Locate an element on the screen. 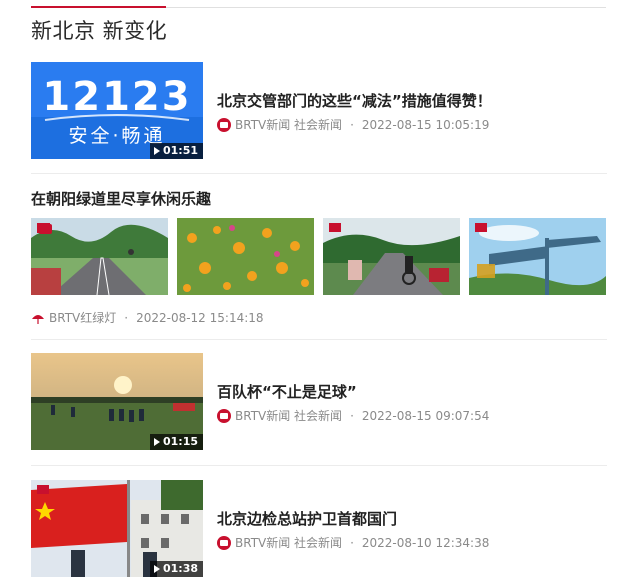 The height and width of the screenshot is (586, 632). news-meta-2: BRTV红绿灯 · 2022-08-12 15:14:18 is located at coordinates (147, 317).